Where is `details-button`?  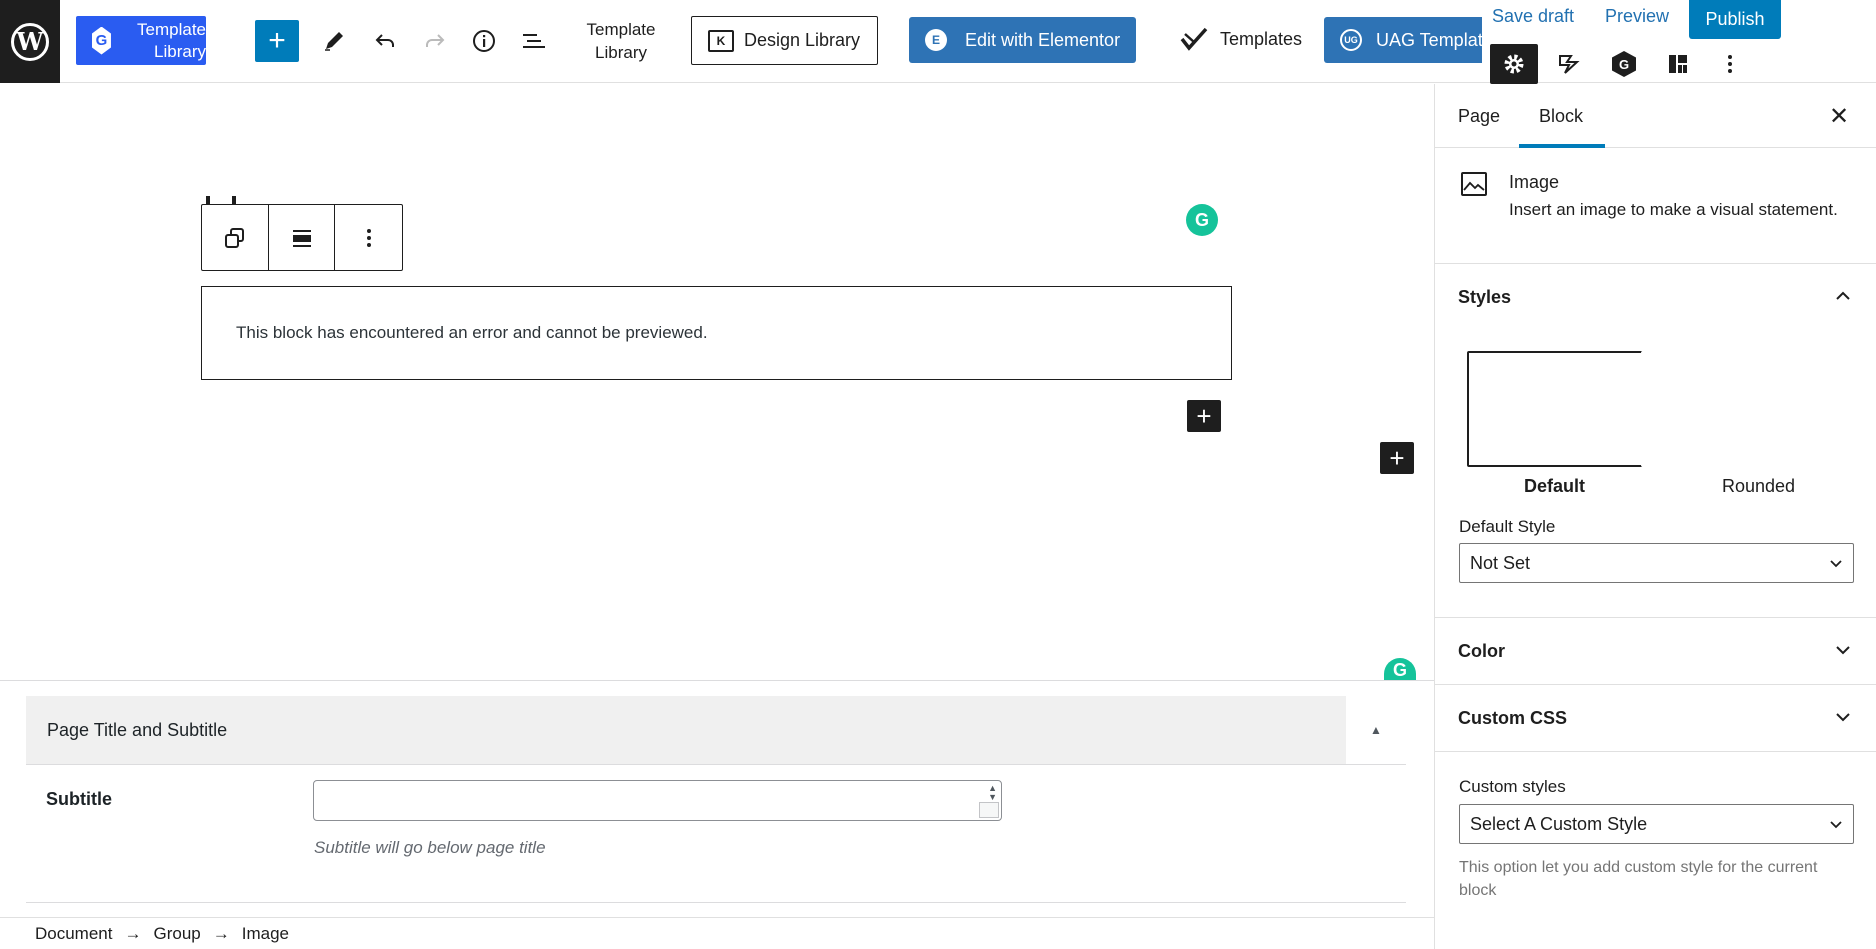 details-button is located at coordinates (484, 41).